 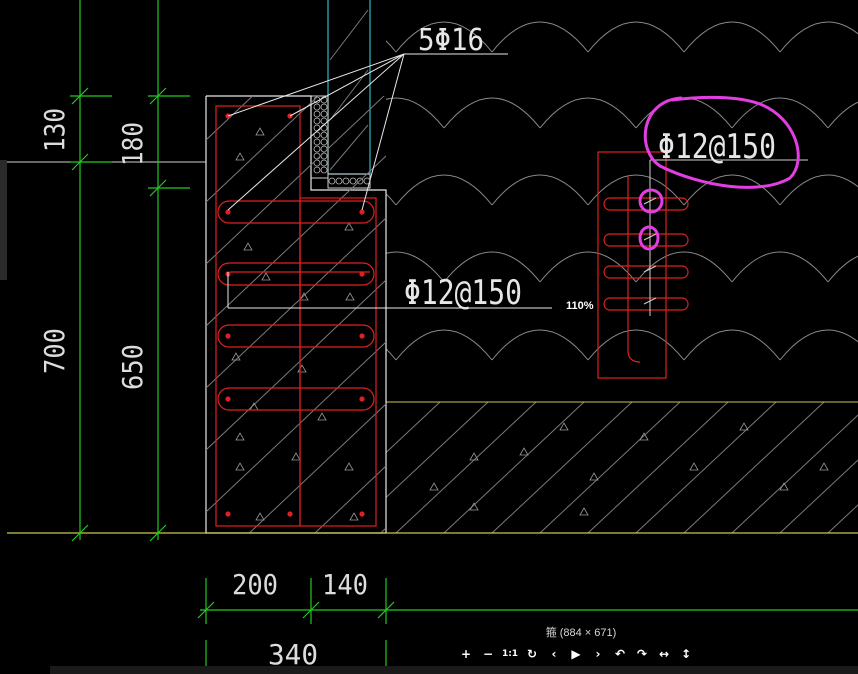 I want to click on zoom-level: 110%, so click(x=580, y=306).